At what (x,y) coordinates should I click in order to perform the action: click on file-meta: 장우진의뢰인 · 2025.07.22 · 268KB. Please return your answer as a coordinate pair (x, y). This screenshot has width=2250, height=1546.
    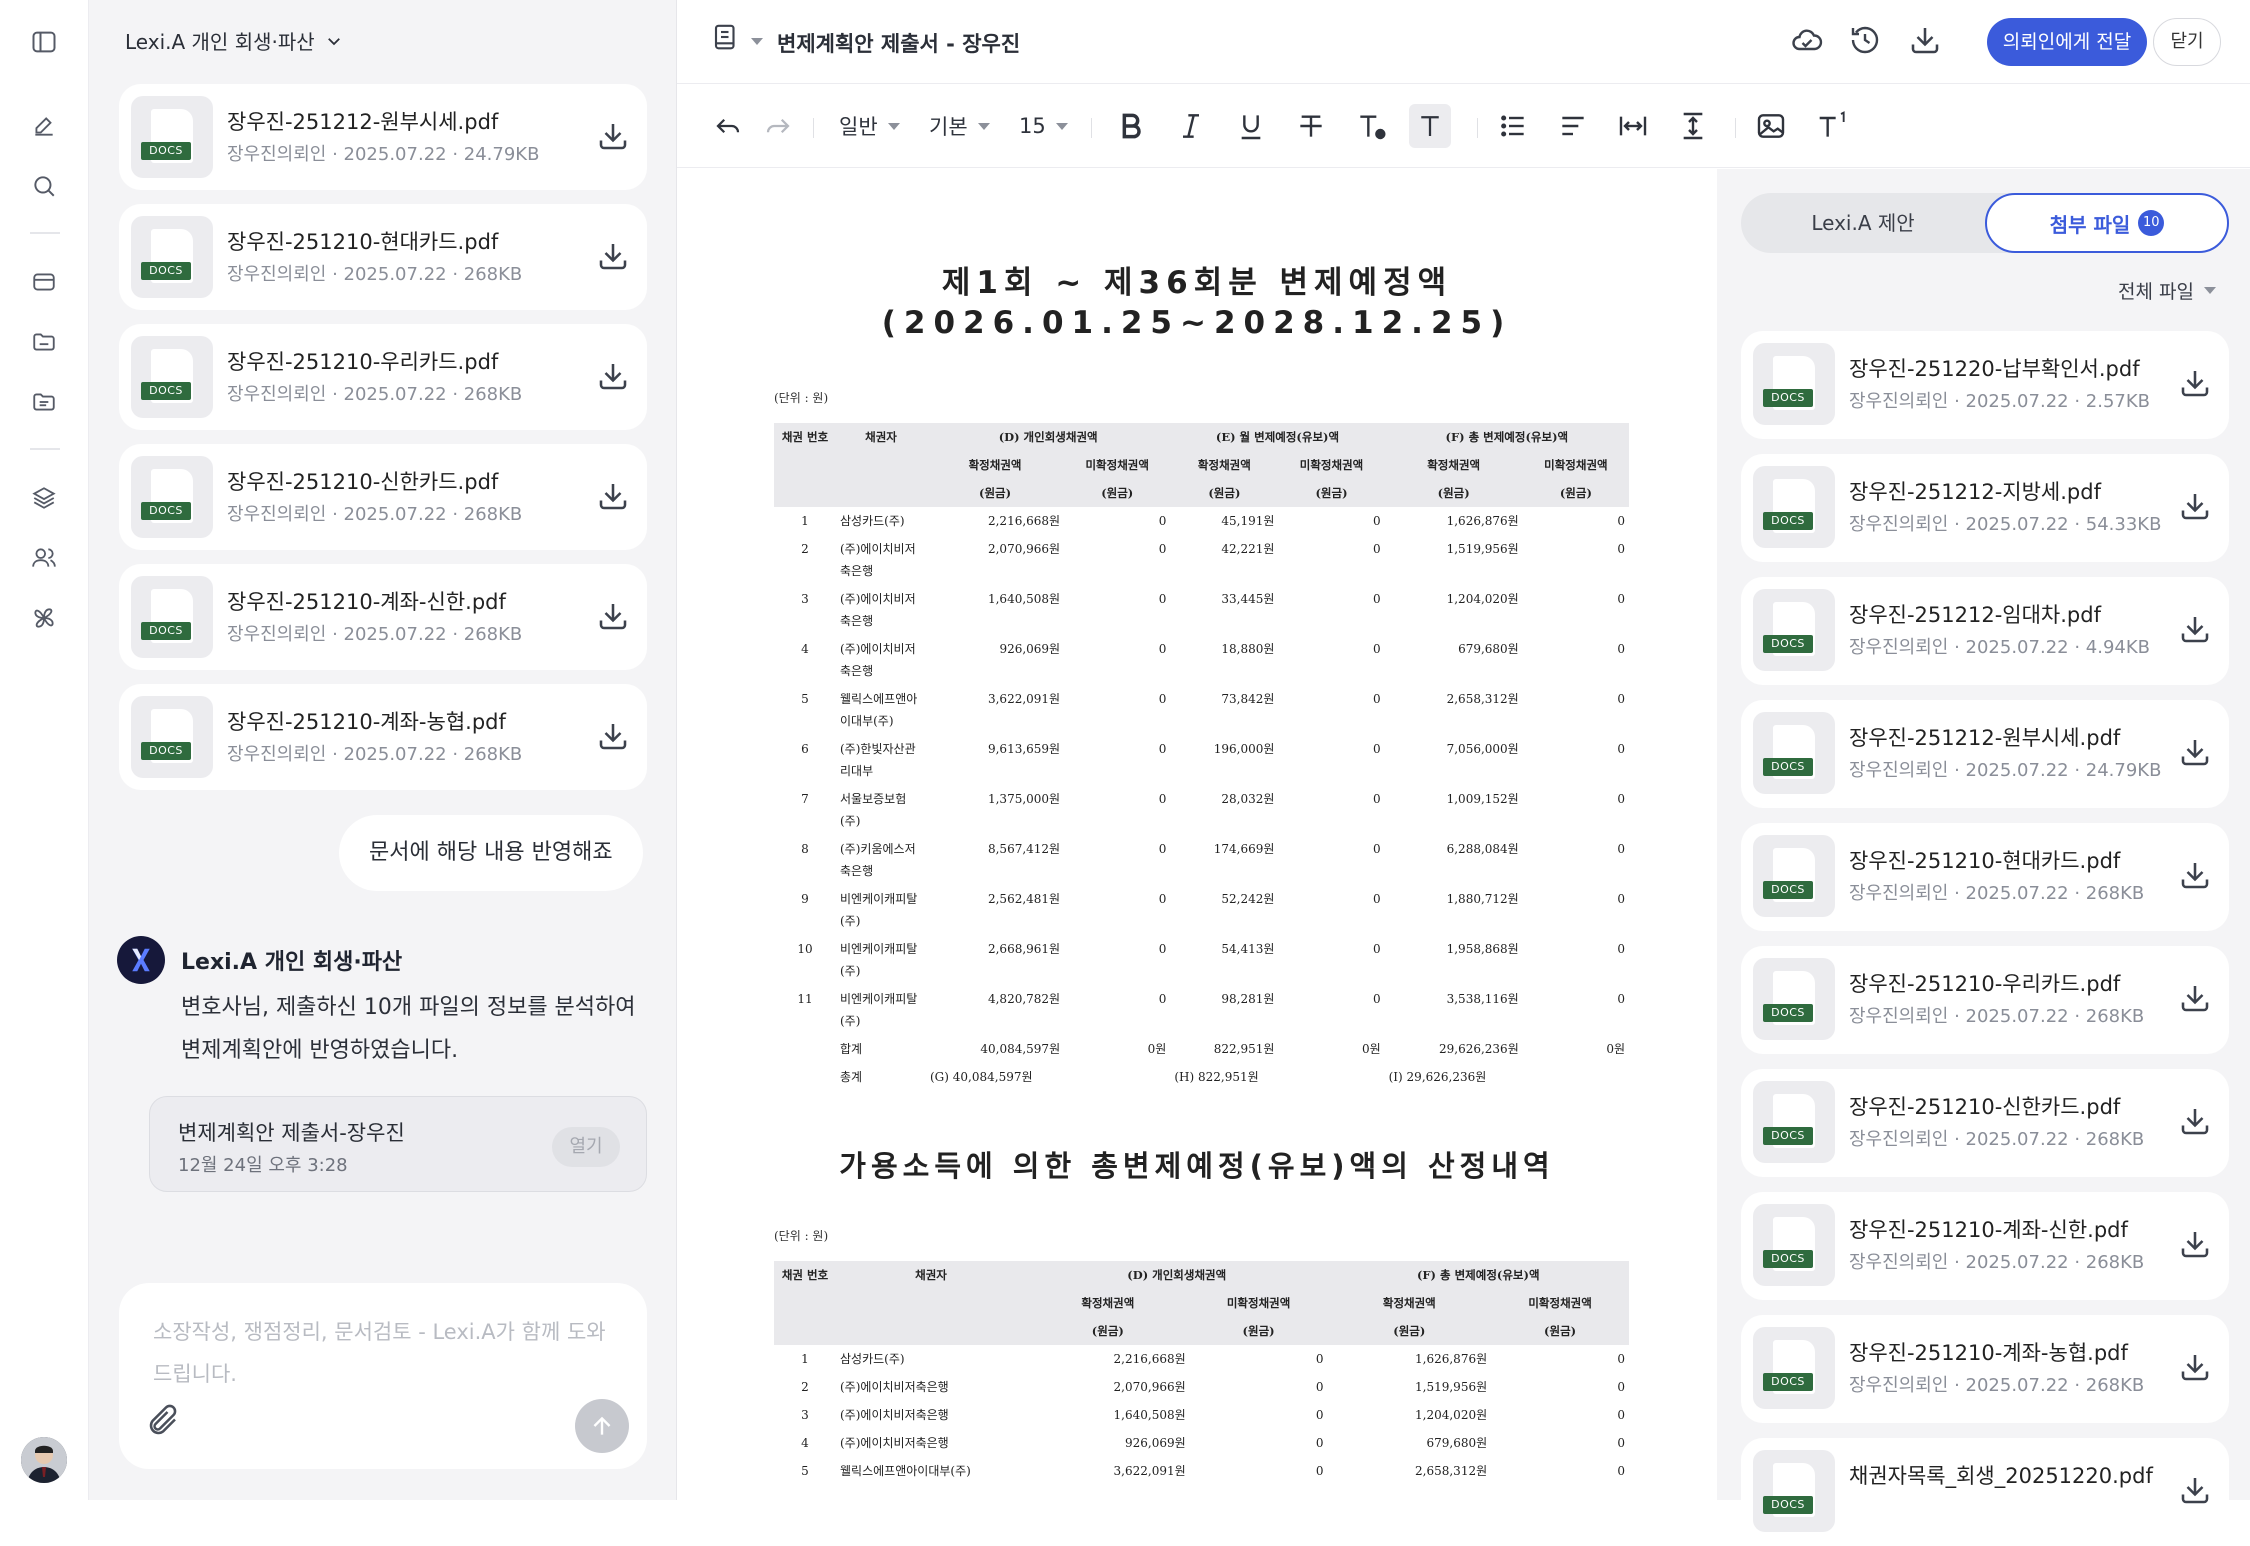
    Looking at the image, I should click on (375, 634).